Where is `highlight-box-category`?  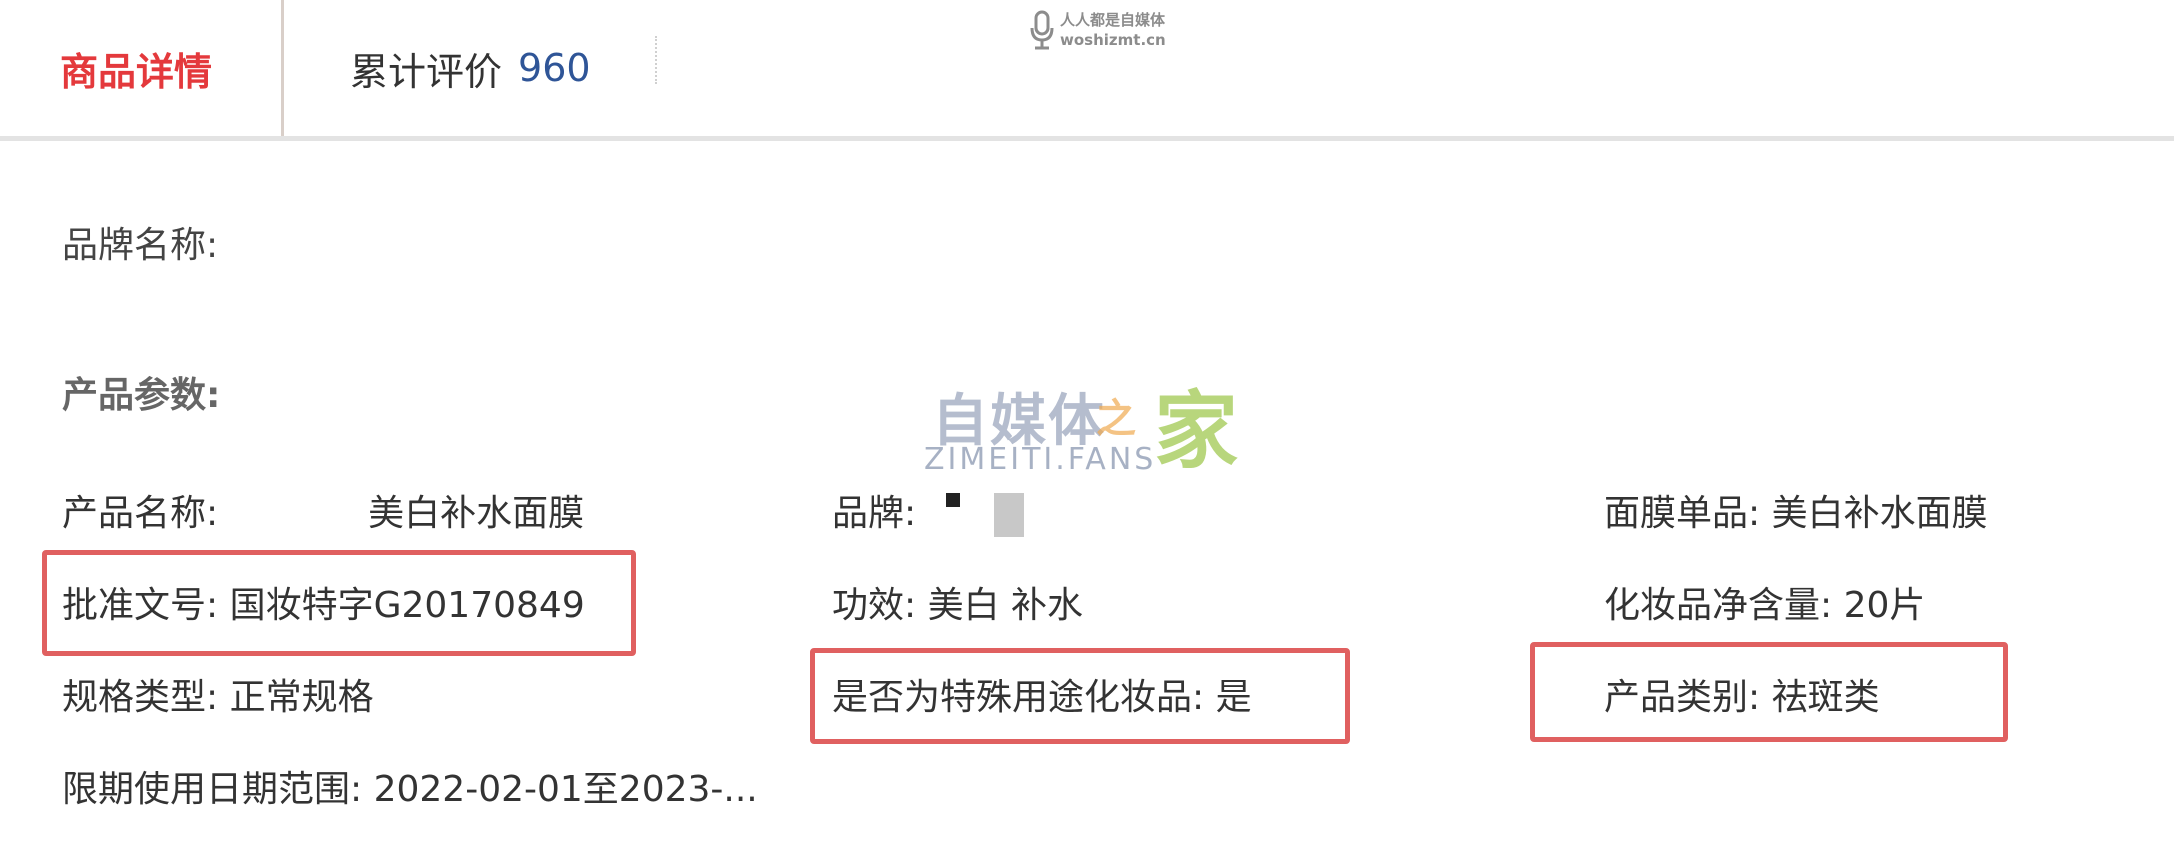 highlight-box-category is located at coordinates (1769, 692).